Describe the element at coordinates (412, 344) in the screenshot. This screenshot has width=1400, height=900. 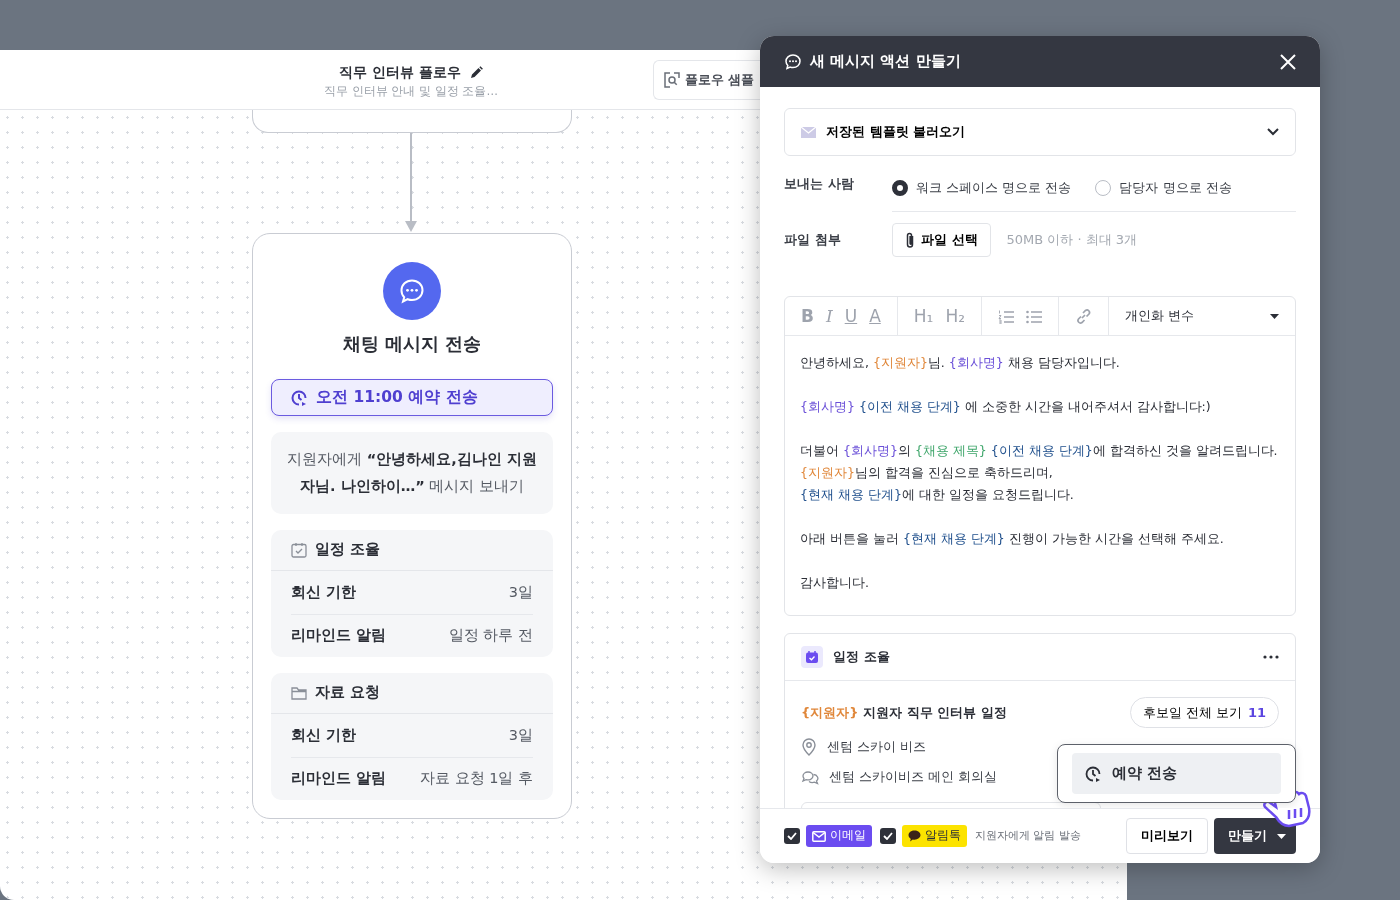
I see `node-title: 채팅 메시지 전송` at that location.